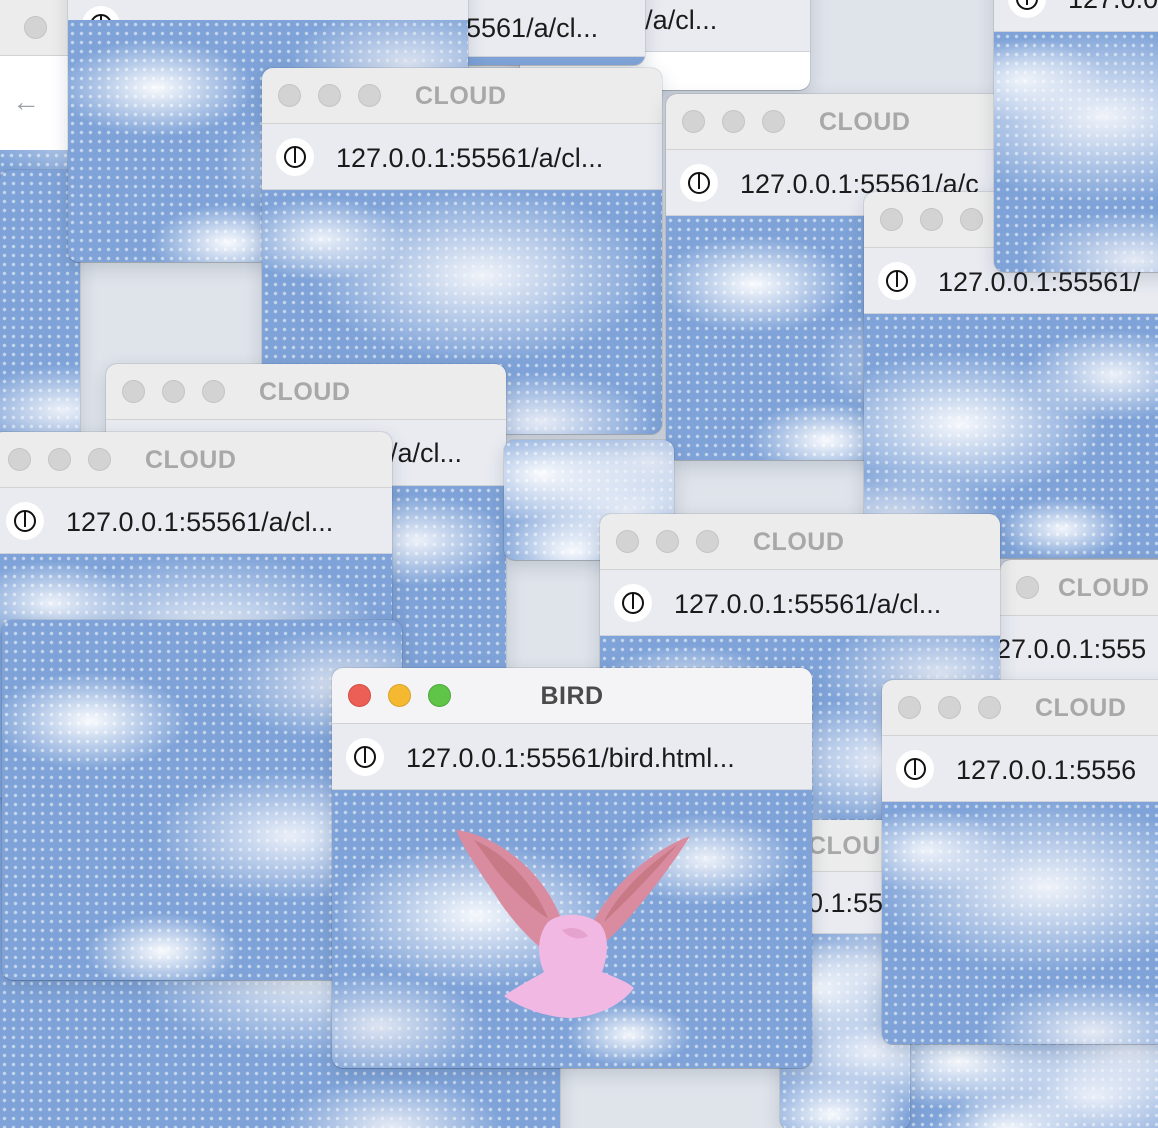 This screenshot has width=1158, height=1128. I want to click on url-text: 27.0.0.1:555, so click(1073, 649).